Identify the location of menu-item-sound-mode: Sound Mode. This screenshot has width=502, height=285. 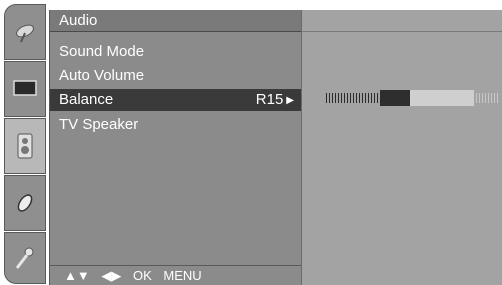
(176, 52).